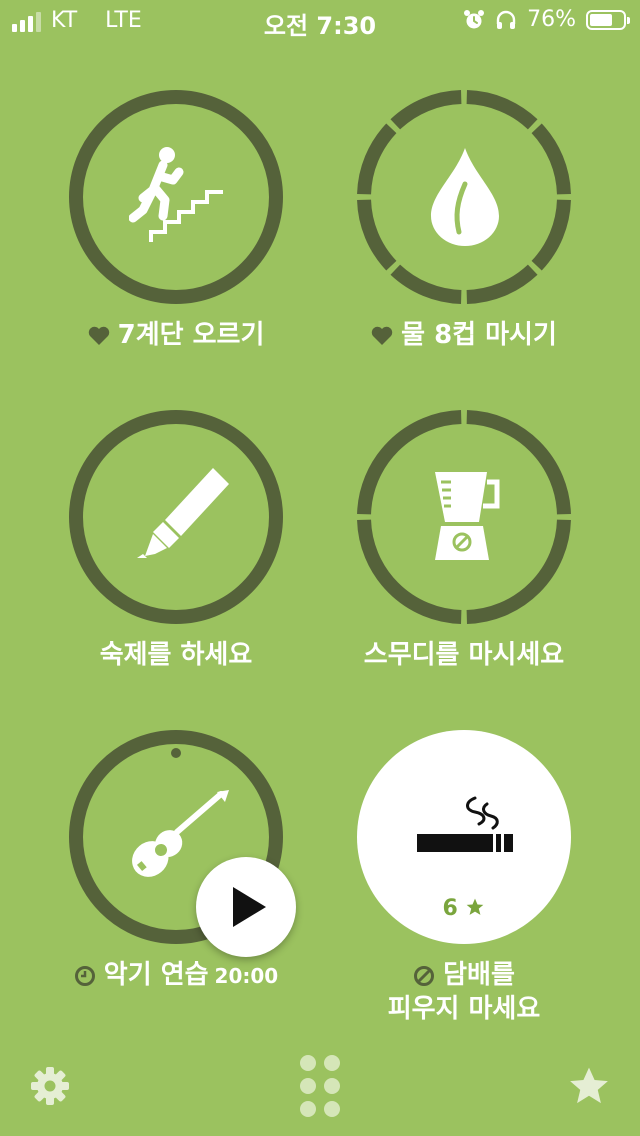 This screenshot has width=640, height=1136. I want to click on habit-homework-label: 숙제를 하세요, so click(176, 655).